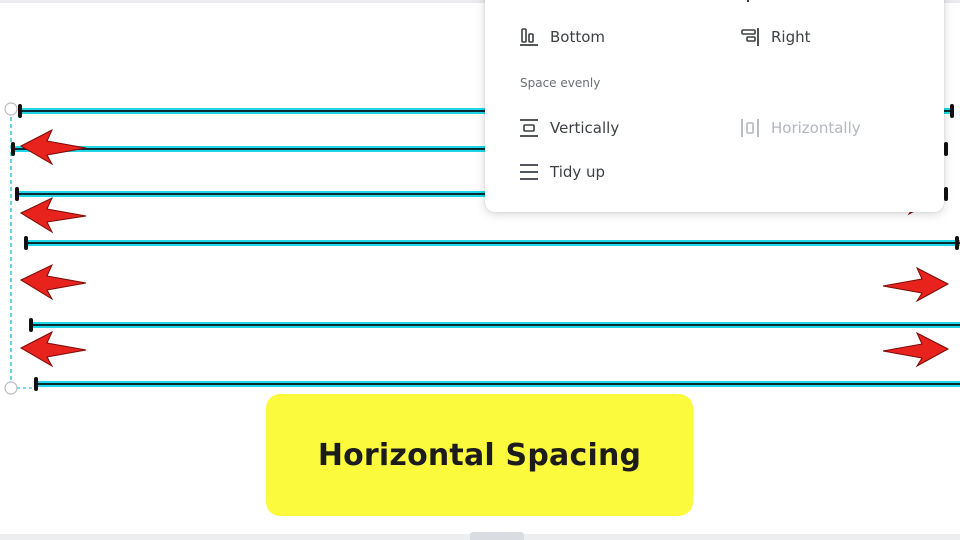 This screenshot has height=540, width=960. I want to click on tidy-up-label: Tidy up, so click(578, 172).